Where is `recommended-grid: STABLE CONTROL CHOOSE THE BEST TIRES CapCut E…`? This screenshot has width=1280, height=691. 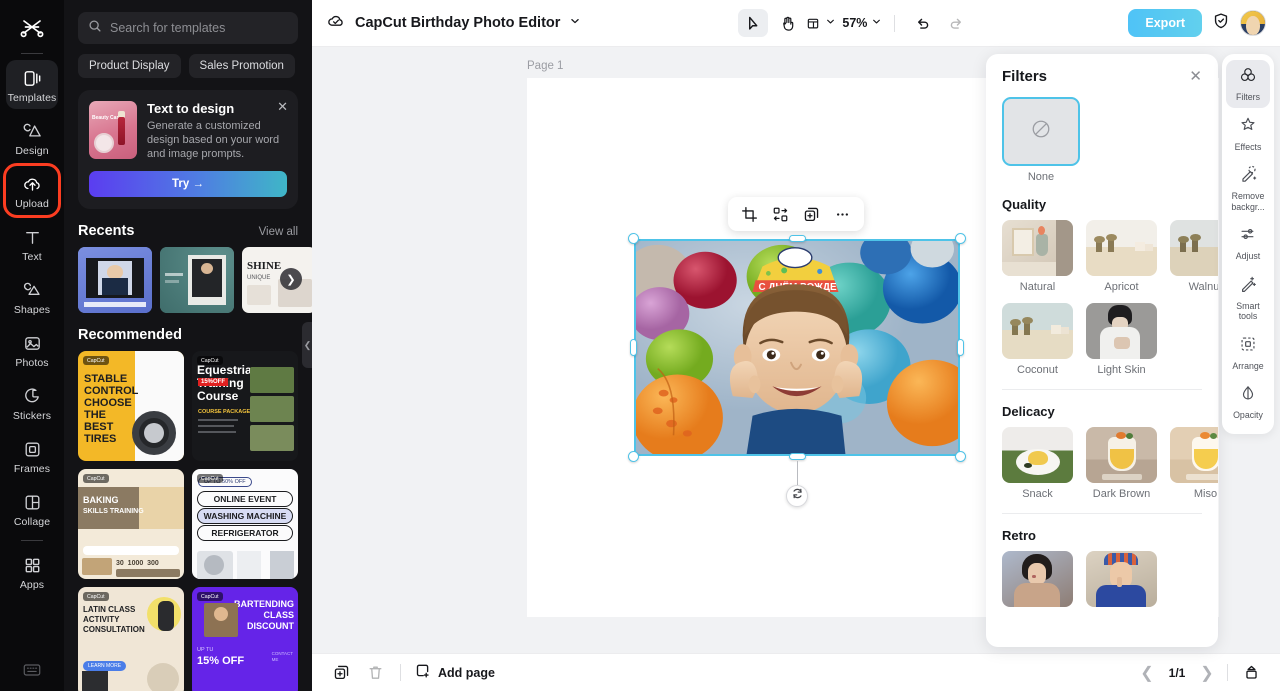
recommended-grid: STABLE CONTROL CHOOSE THE BEST TIRES CapCut E… is located at coordinates (188, 521).